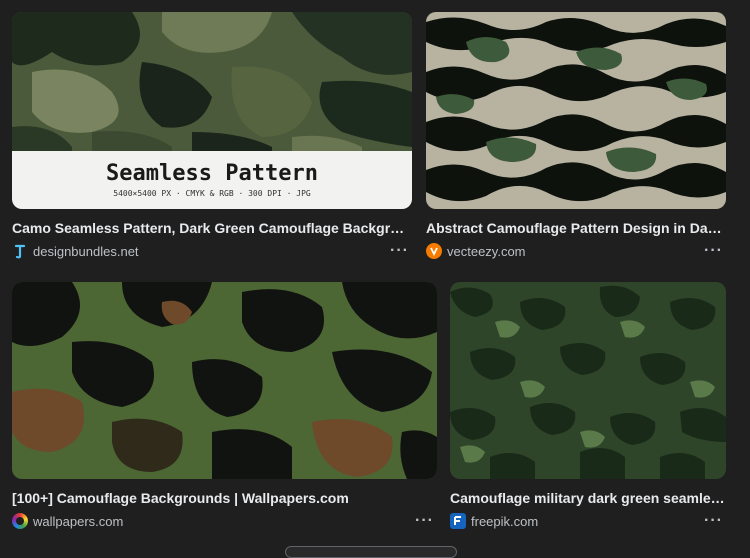  Describe the element at coordinates (486, 251) in the screenshot. I see `result-source-label: vecteezy.com` at that location.